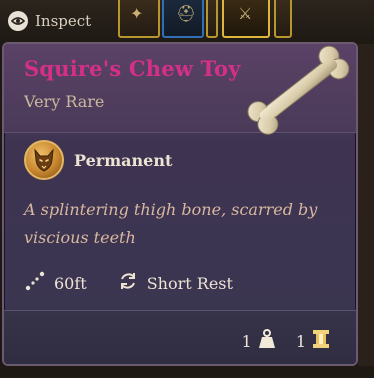 The image size is (374, 378). I want to click on recharge-icon, so click(128, 283).